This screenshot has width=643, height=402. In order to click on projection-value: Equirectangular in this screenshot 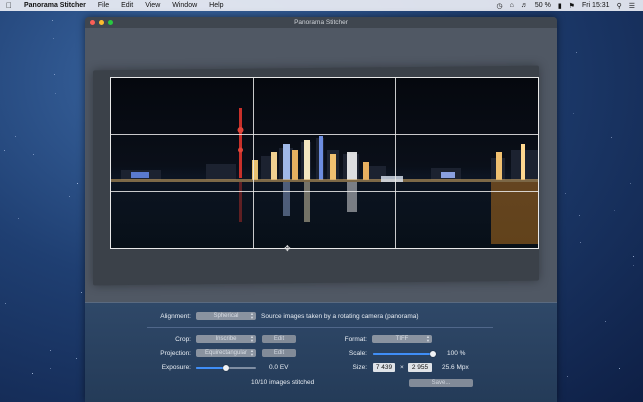, I will do `click(226, 353)`.